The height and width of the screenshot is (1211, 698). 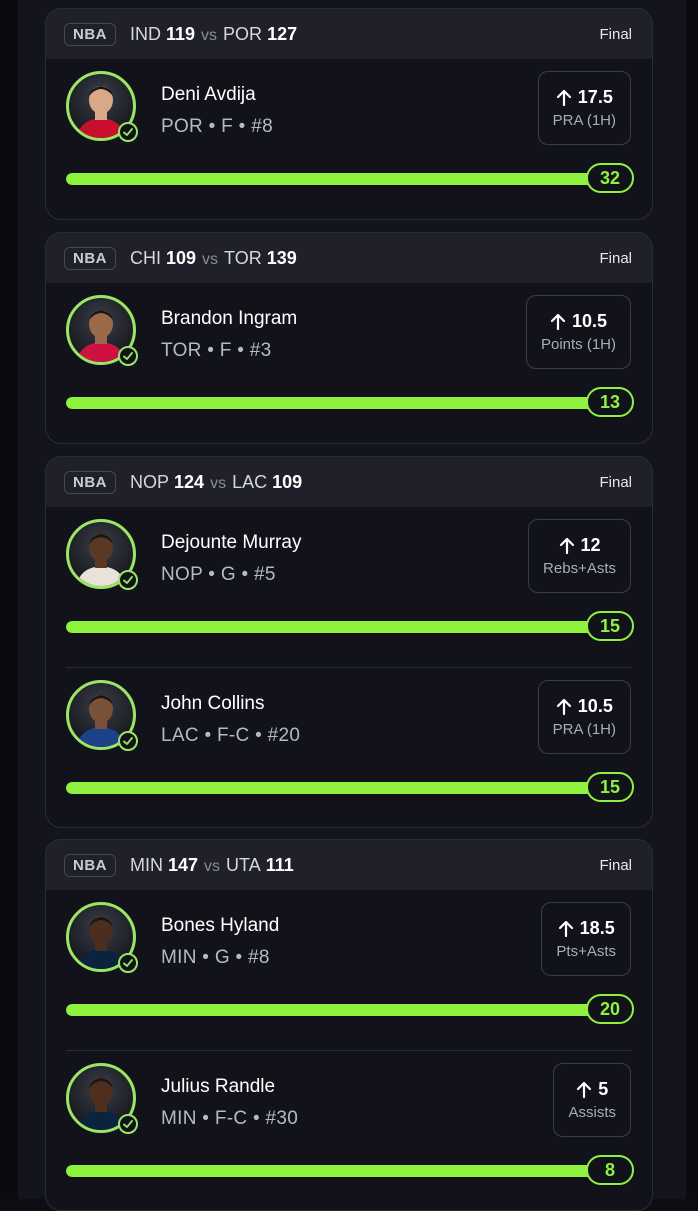 What do you see at coordinates (145, 33) in the screenshot?
I see `away-team: IND` at bounding box center [145, 33].